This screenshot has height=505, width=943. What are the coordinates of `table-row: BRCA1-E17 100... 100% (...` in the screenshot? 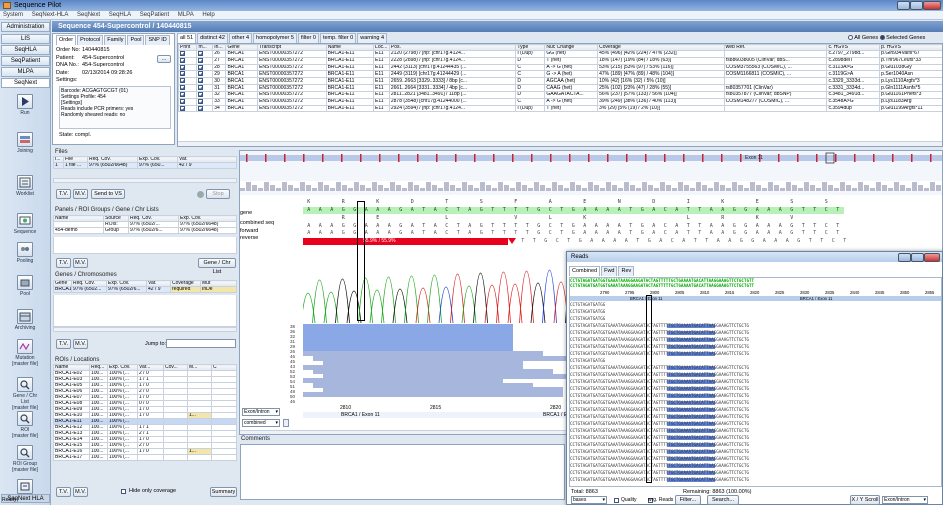 It's located at (145, 457).